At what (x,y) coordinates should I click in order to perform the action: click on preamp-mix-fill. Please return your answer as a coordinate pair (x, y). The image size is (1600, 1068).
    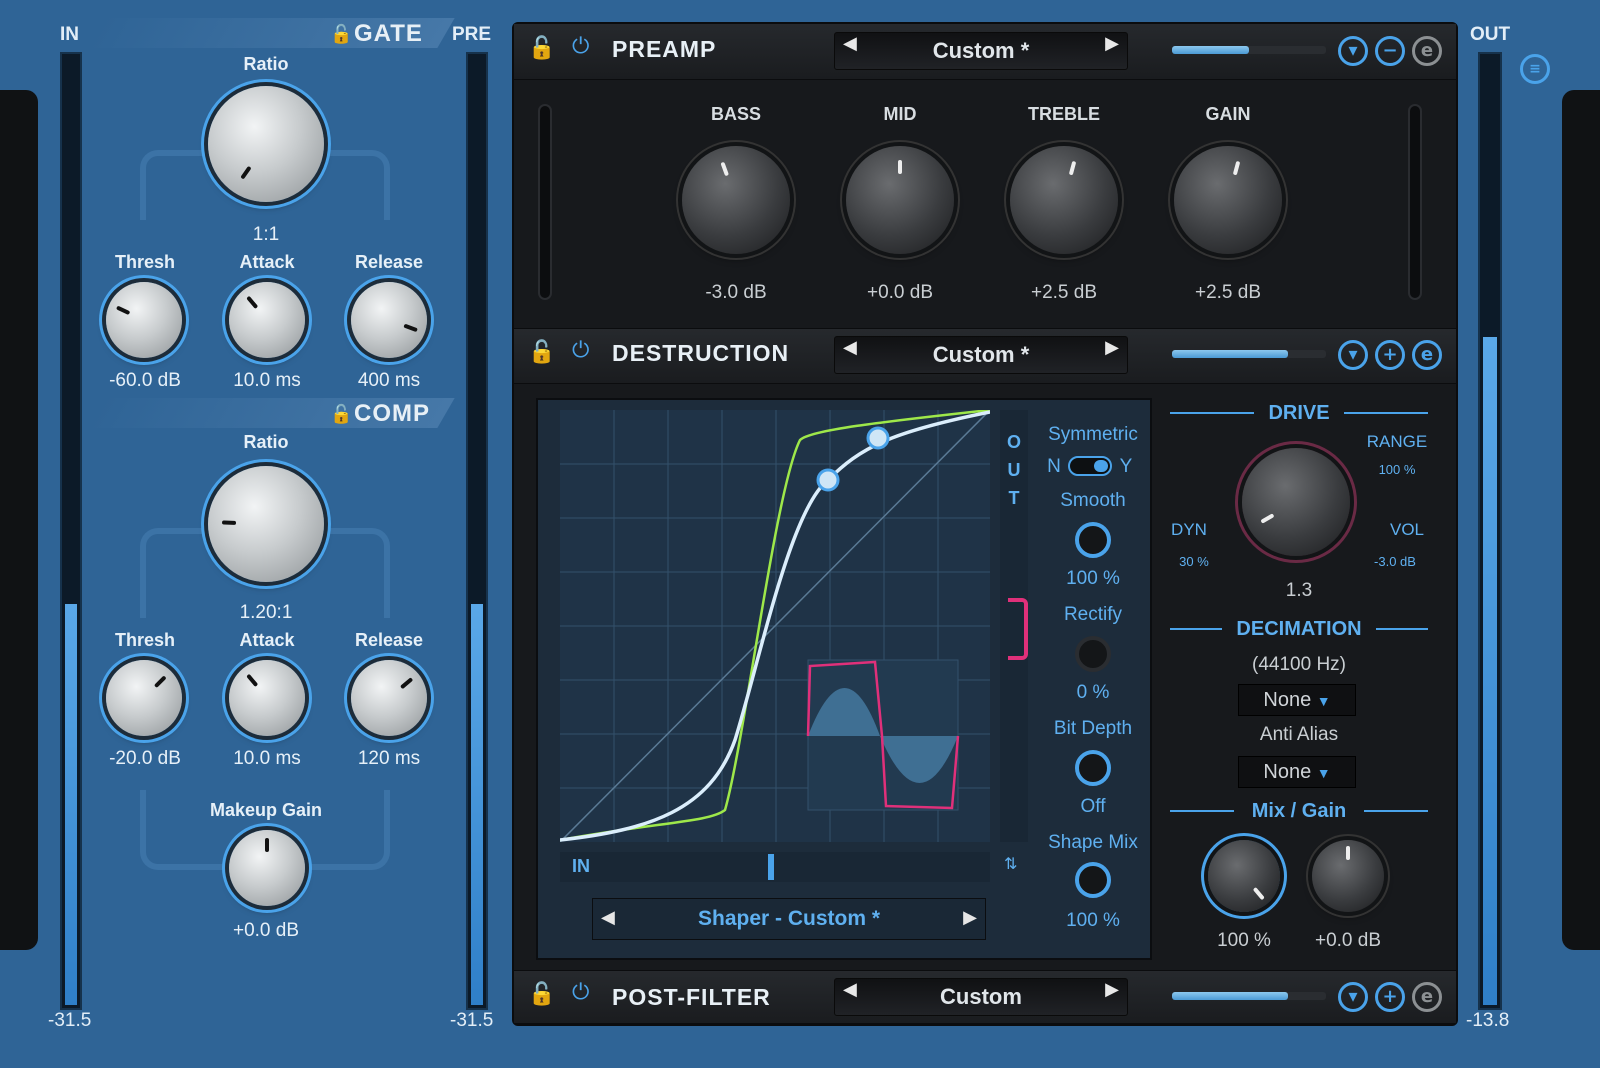
    Looking at the image, I should click on (1210, 50).